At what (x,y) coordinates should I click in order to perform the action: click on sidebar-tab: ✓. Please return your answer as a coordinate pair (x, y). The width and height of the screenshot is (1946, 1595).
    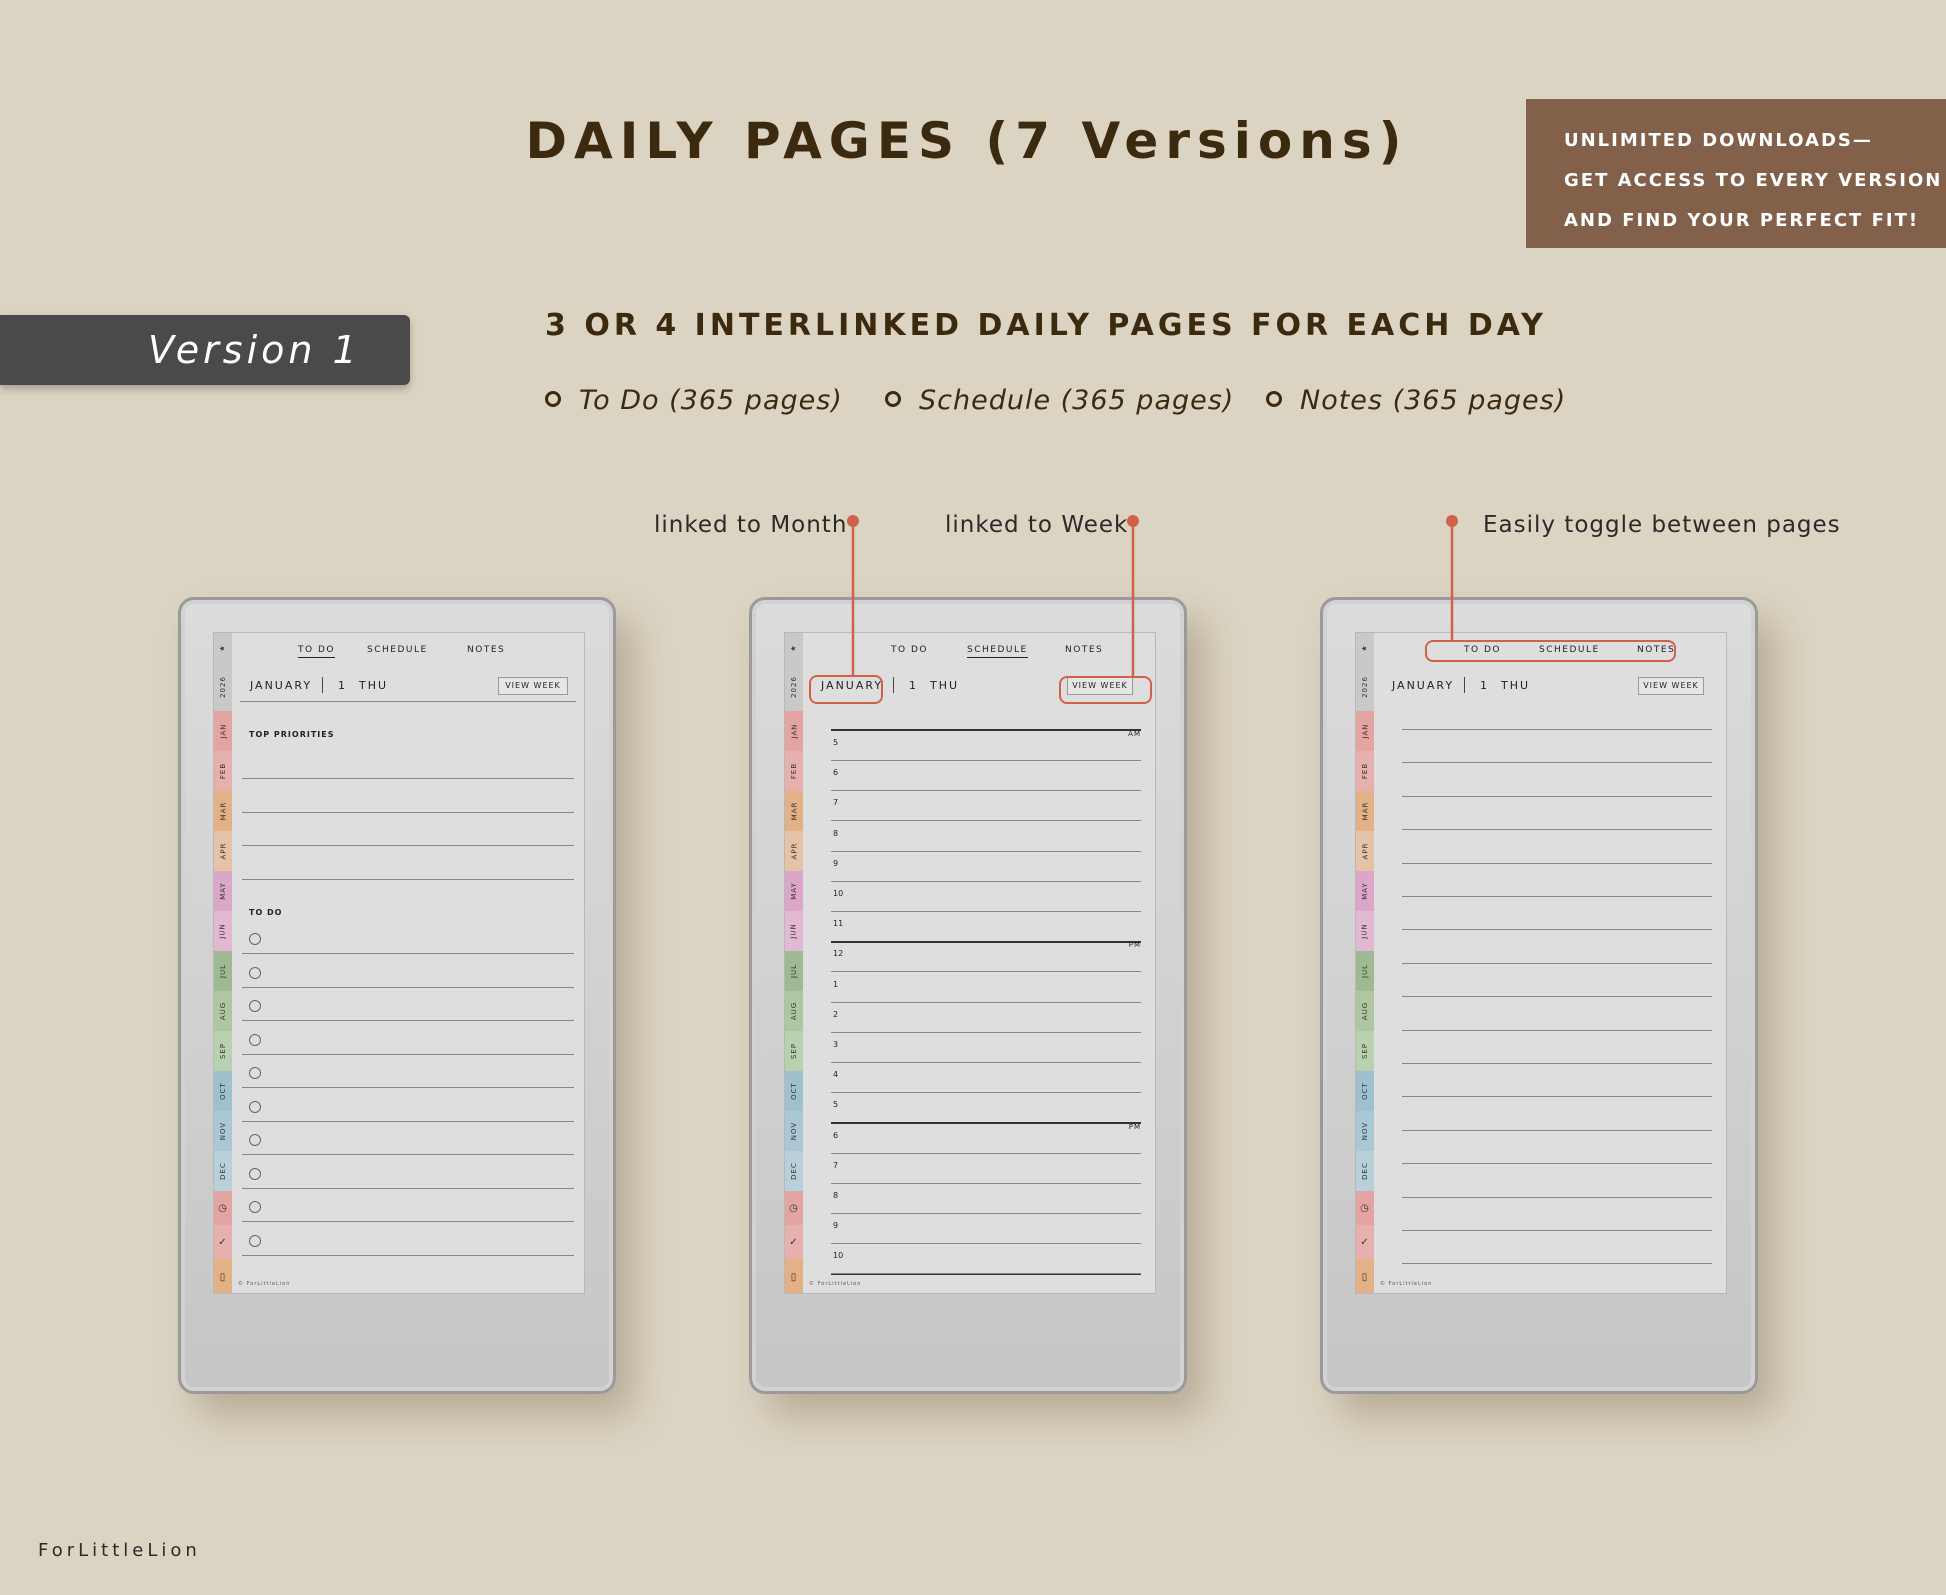
    Looking at the image, I should click on (1365, 1242).